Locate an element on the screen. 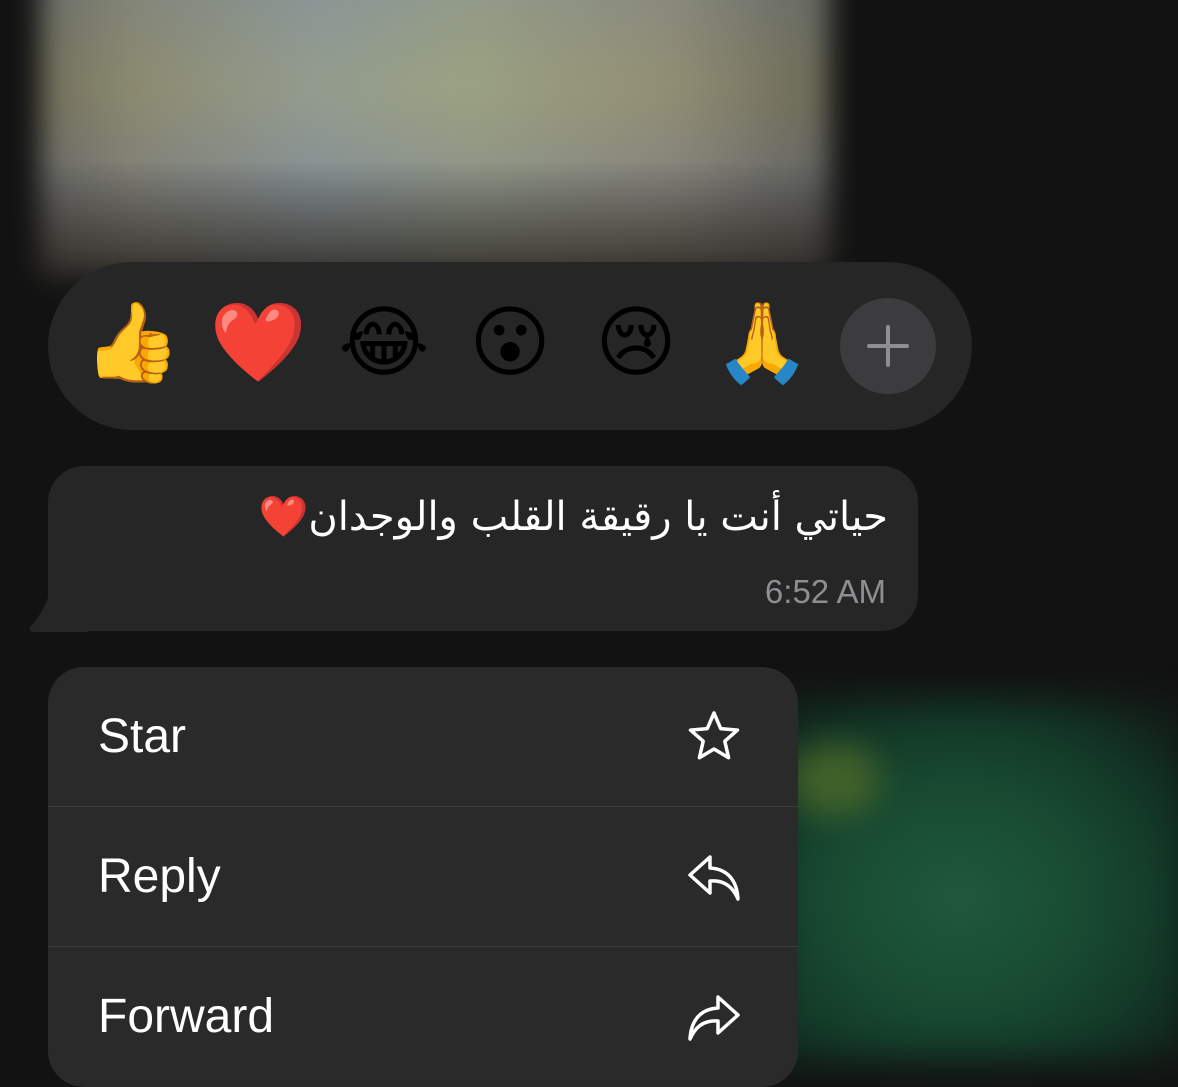 Image resolution: width=1178 pixels, height=1087 pixels. reply-icon is located at coordinates (714, 878).